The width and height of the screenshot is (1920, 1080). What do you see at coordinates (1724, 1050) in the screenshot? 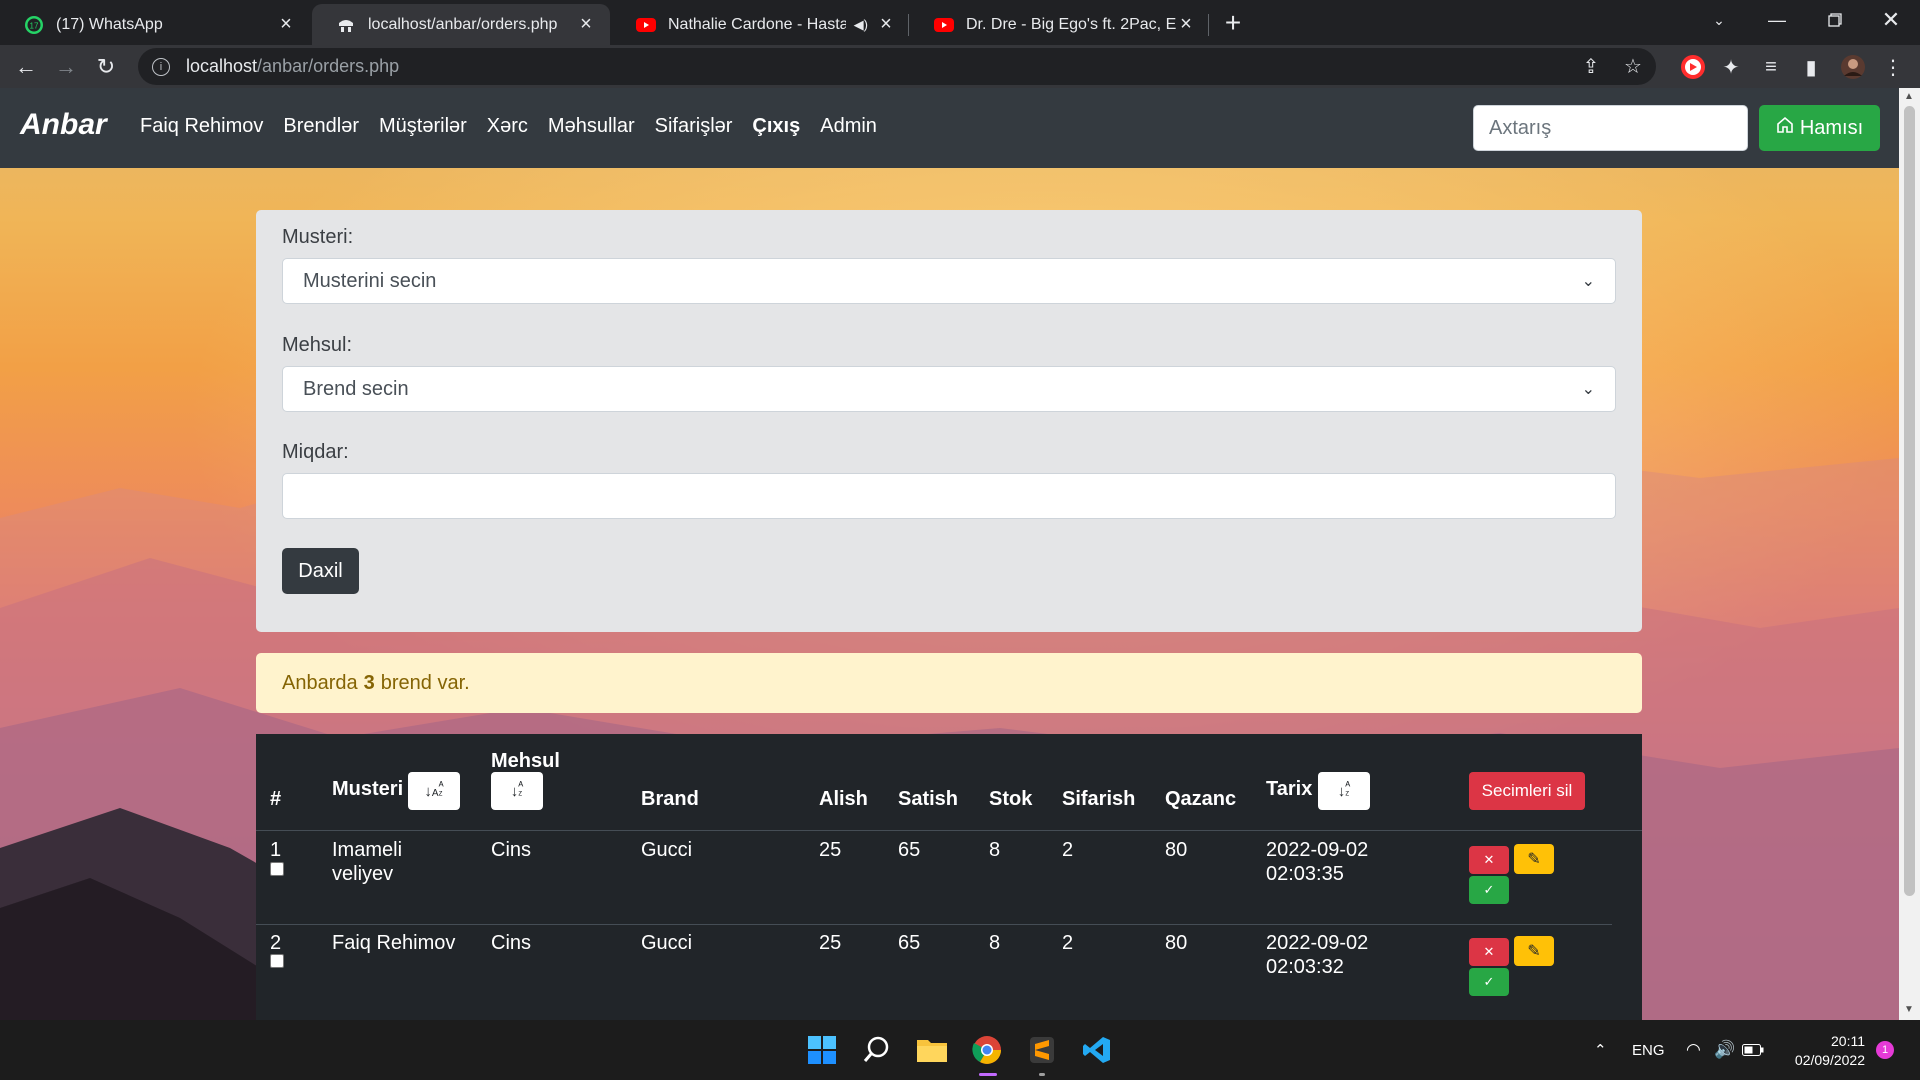
I see `volume-icon: 🔊` at bounding box center [1724, 1050].